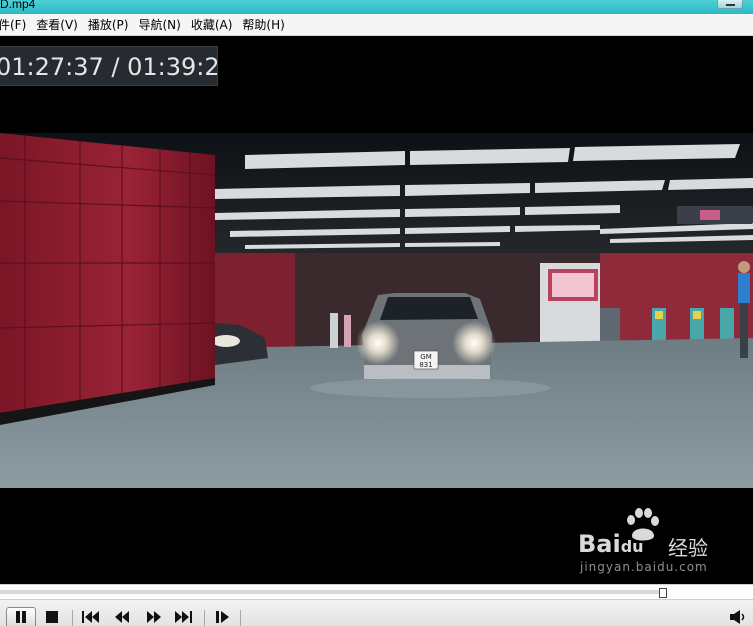  I want to click on watermark-logo-bai: Bai, so click(599, 544).